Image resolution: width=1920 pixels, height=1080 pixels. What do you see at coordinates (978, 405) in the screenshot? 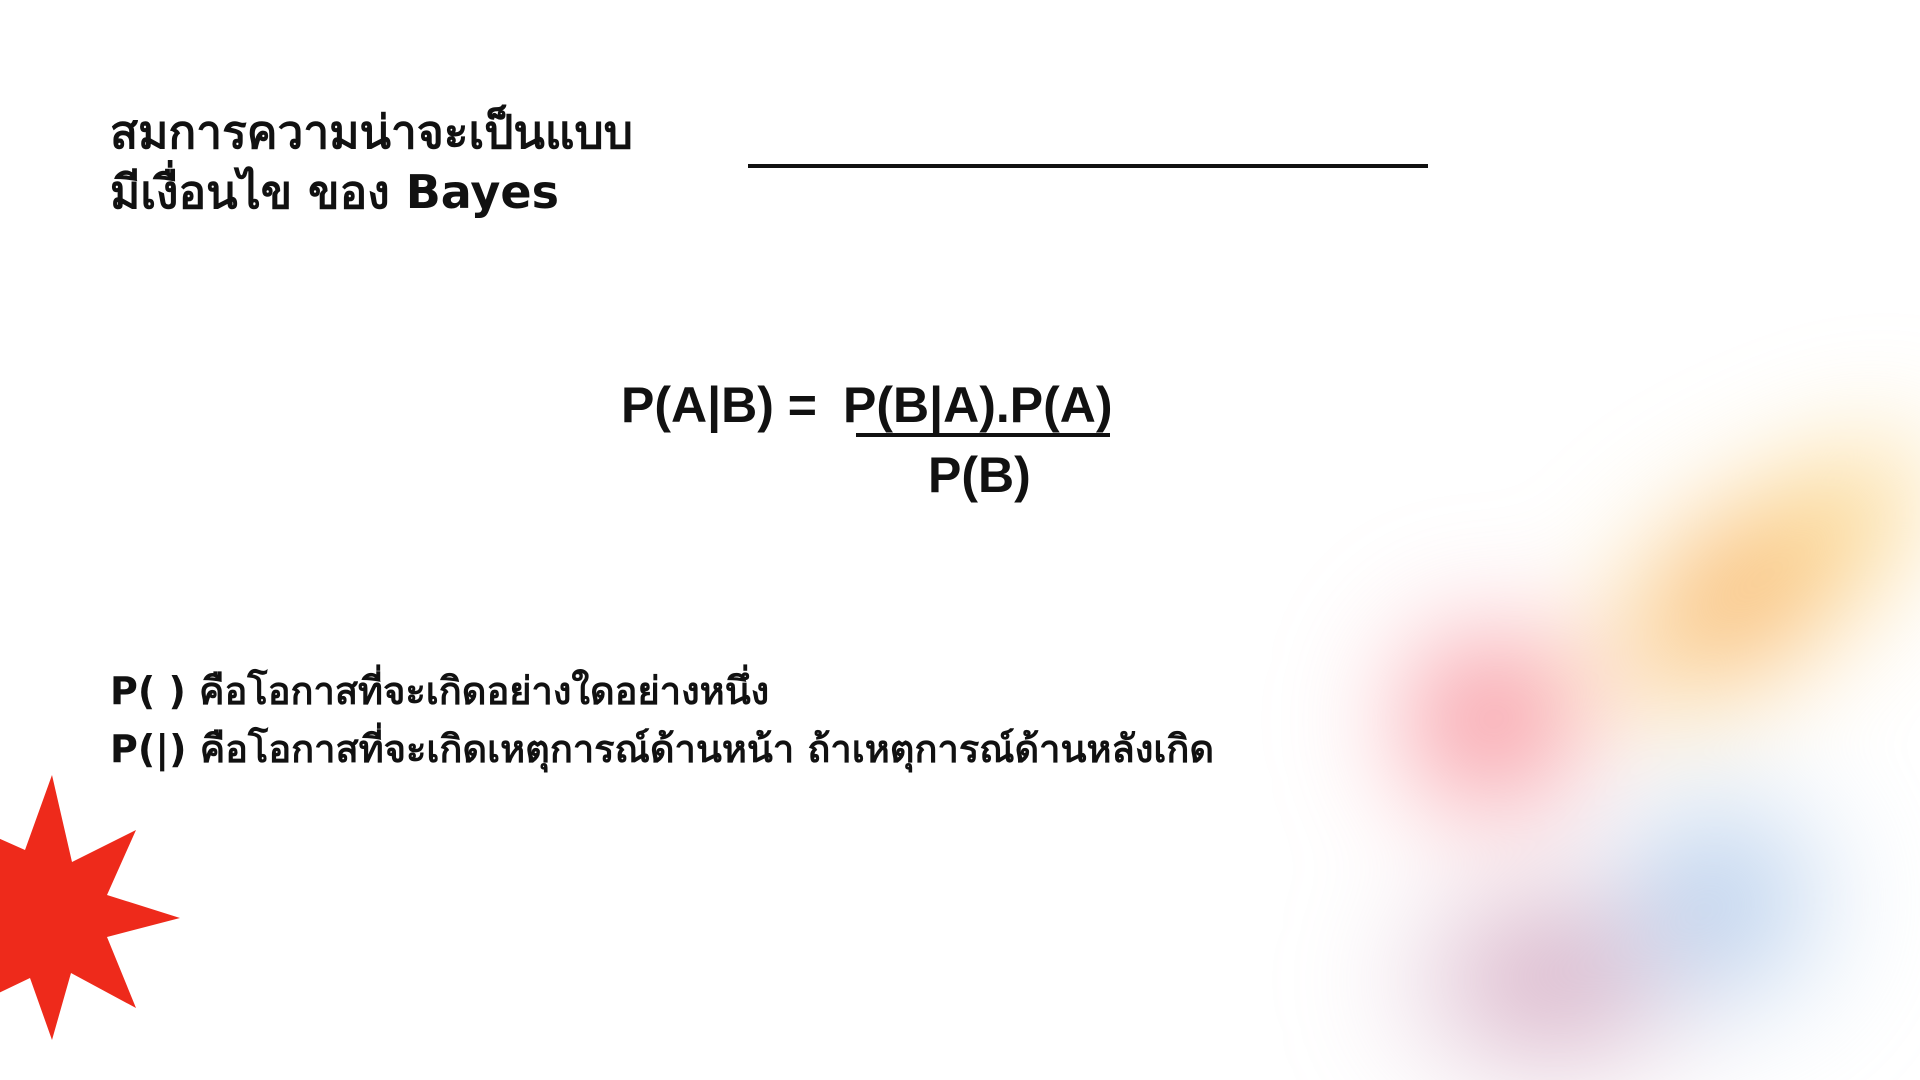
I see `formula-numerator: P(B|A).P(A)` at bounding box center [978, 405].